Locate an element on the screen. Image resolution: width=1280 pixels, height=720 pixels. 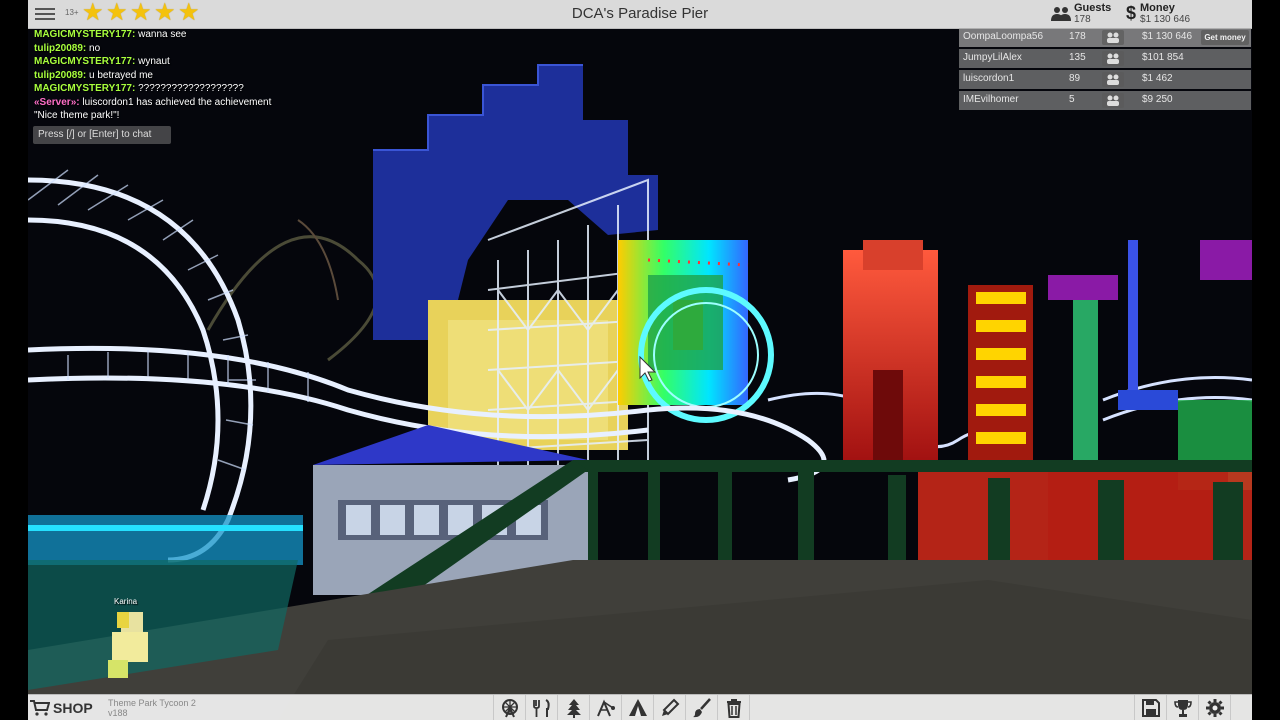
get-money-button: Get money is located at coordinates (1225, 37).